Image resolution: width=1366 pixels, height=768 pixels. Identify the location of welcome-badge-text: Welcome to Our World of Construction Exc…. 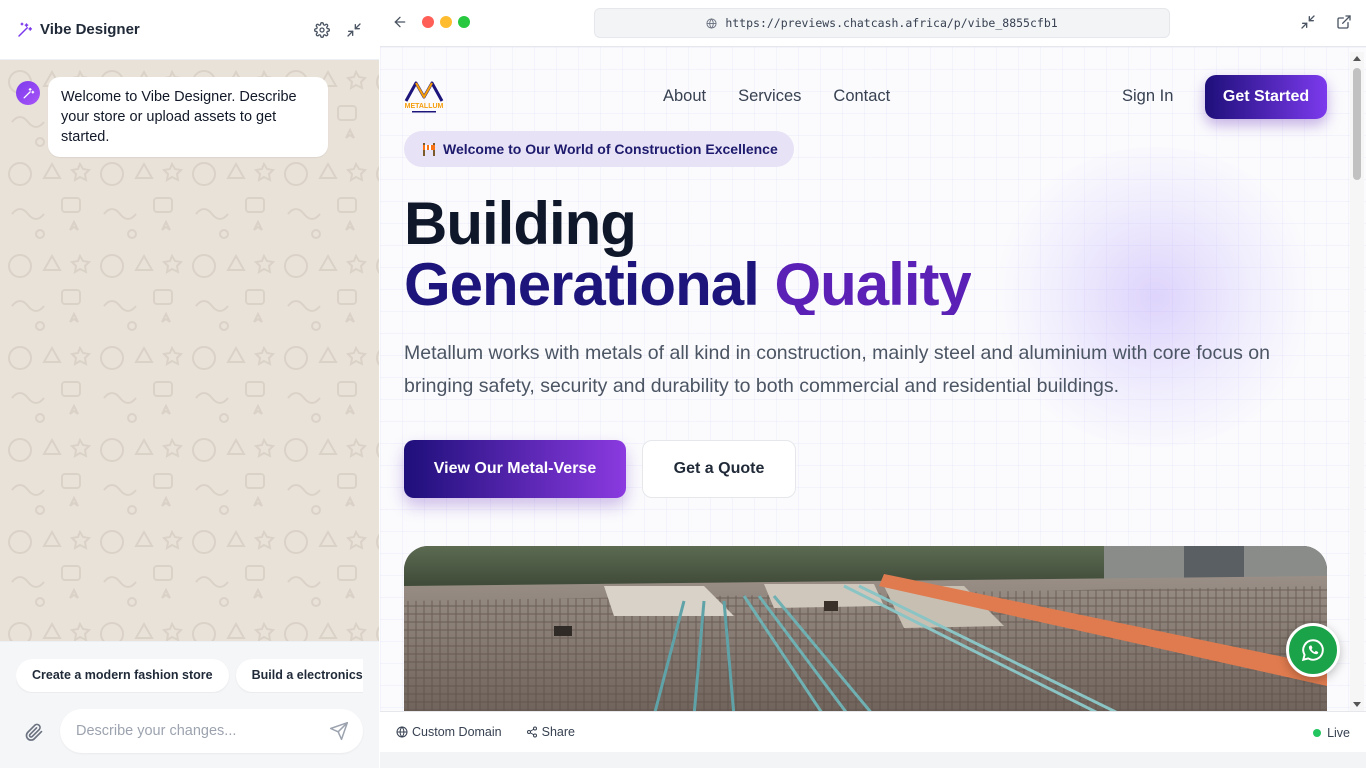
(610, 149).